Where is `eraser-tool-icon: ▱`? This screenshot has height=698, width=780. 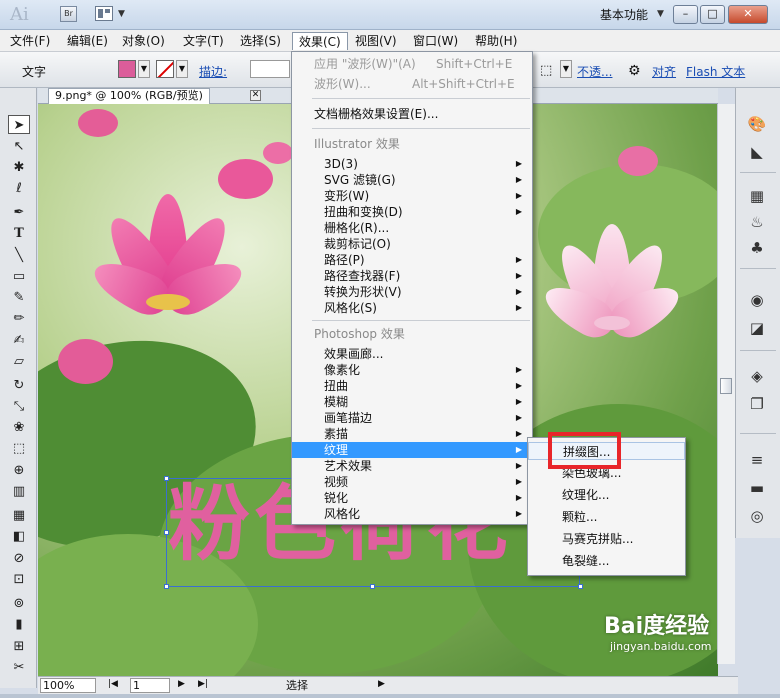
eraser-tool-icon: ▱ is located at coordinates (19, 361).